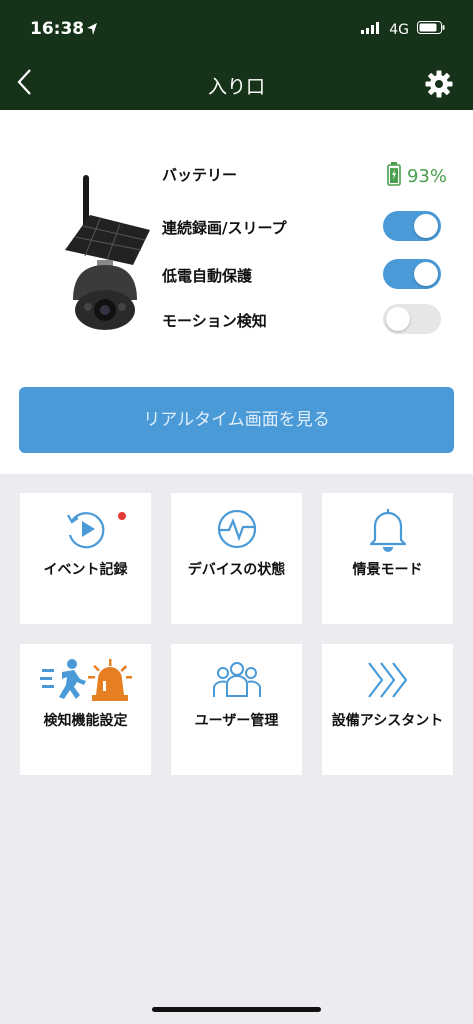 The image size is (473, 1024). Describe the element at coordinates (85, 709) in the screenshot. I see `tile-detection-settings: 検知機能設定` at that location.